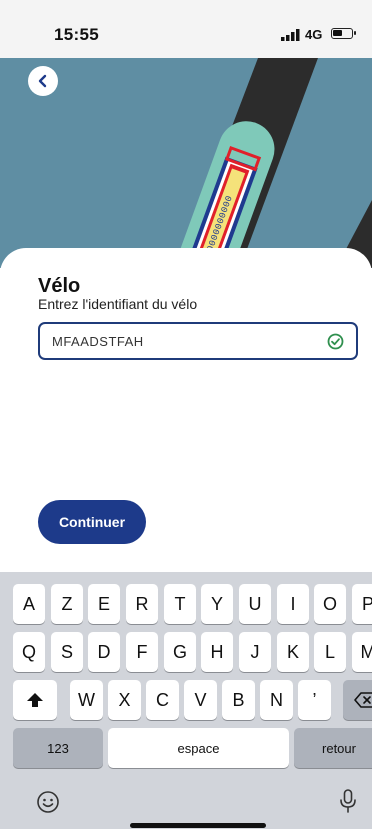 This screenshot has height=829, width=372. Describe the element at coordinates (104, 604) in the screenshot. I see `key-e: E` at that location.